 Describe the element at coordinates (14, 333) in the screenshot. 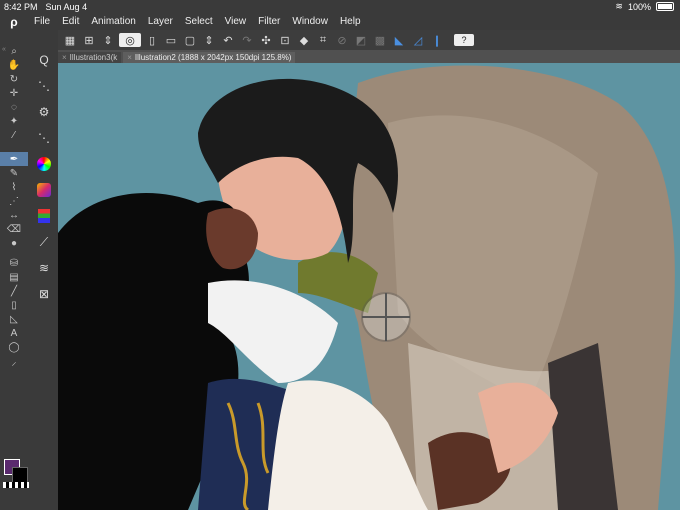

I see `text-tool: A` at that location.